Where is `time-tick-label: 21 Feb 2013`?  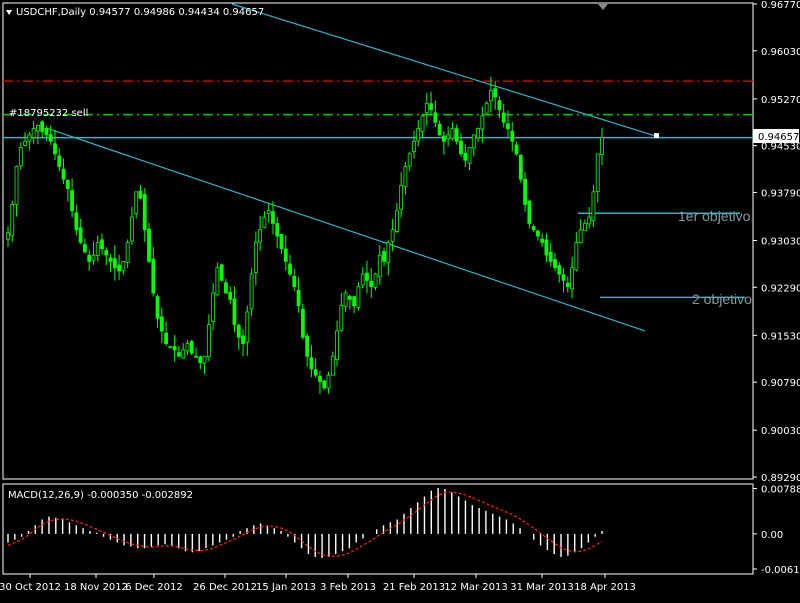 time-tick-label: 21 Feb 2013 is located at coordinates (414, 587).